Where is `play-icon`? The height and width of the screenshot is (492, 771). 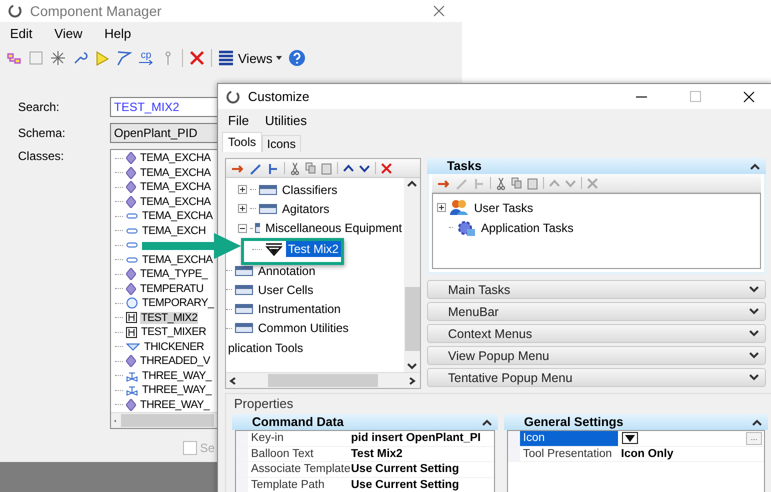
play-icon is located at coordinates (102, 58).